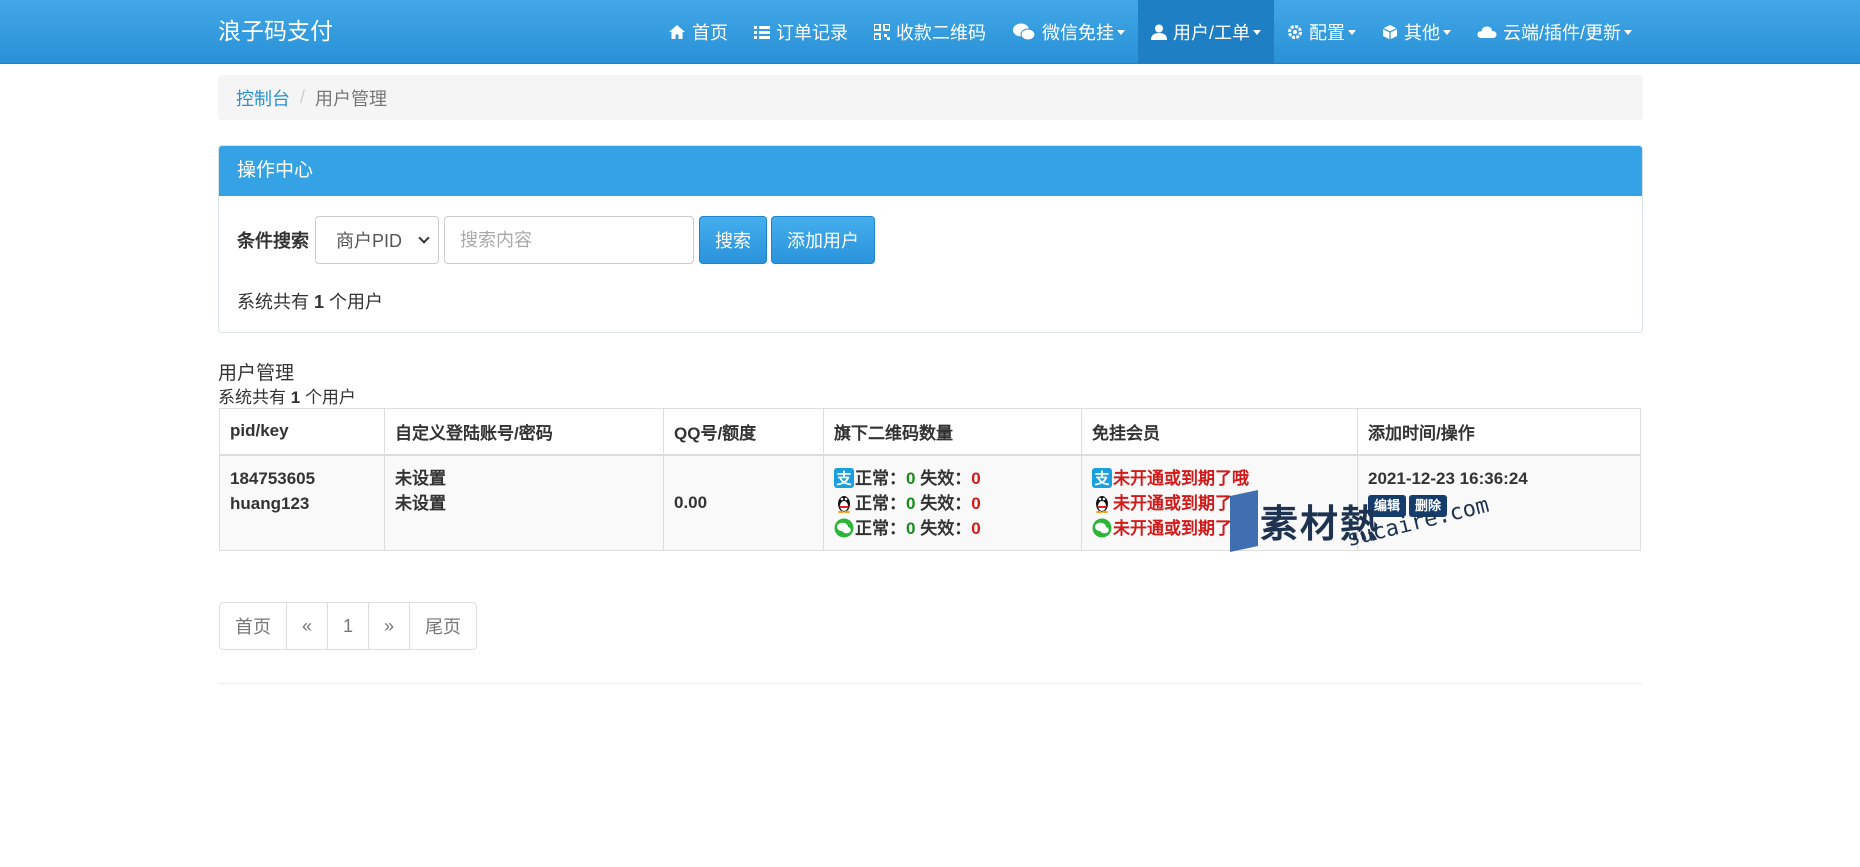 The width and height of the screenshot is (1860, 867). Describe the element at coordinates (351, 98) in the screenshot. I see `breadcrumb-current: 用户管理` at that location.